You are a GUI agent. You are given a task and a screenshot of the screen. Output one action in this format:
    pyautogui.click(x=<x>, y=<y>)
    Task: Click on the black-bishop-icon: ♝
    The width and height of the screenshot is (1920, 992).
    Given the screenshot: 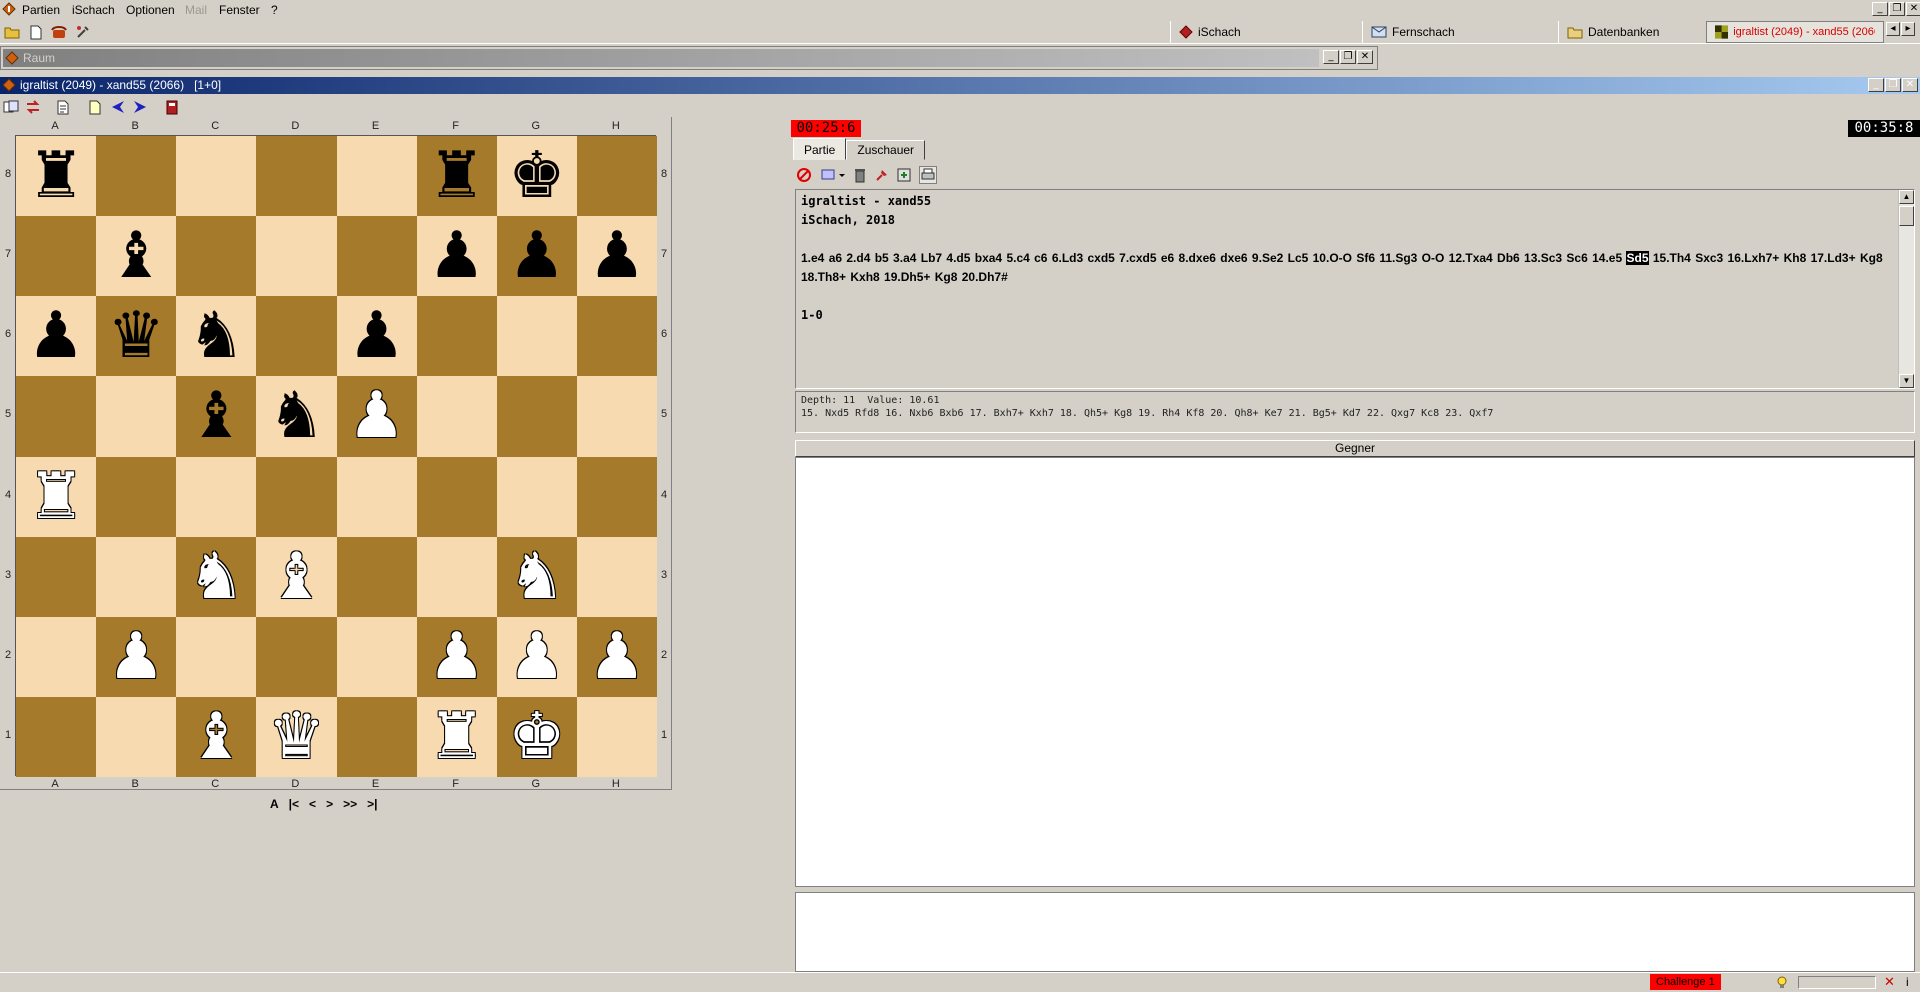 What is the action you would take?
    pyautogui.click(x=136, y=256)
    